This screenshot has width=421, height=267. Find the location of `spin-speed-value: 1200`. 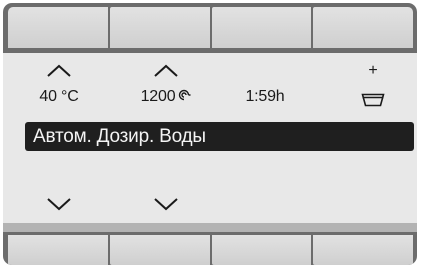

spin-speed-value: 1200 is located at coordinates (166, 97).